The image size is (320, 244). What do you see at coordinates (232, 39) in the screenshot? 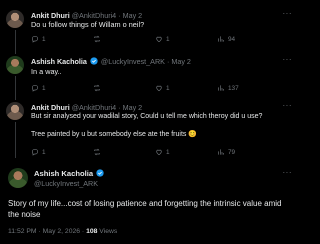
I see `view-count: 94` at bounding box center [232, 39].